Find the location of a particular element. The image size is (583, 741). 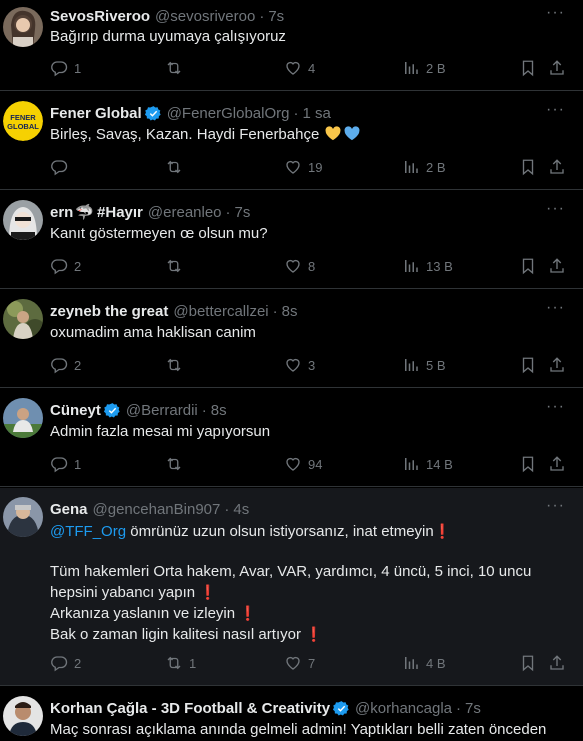

handle: @korhancagla is located at coordinates (403, 708).